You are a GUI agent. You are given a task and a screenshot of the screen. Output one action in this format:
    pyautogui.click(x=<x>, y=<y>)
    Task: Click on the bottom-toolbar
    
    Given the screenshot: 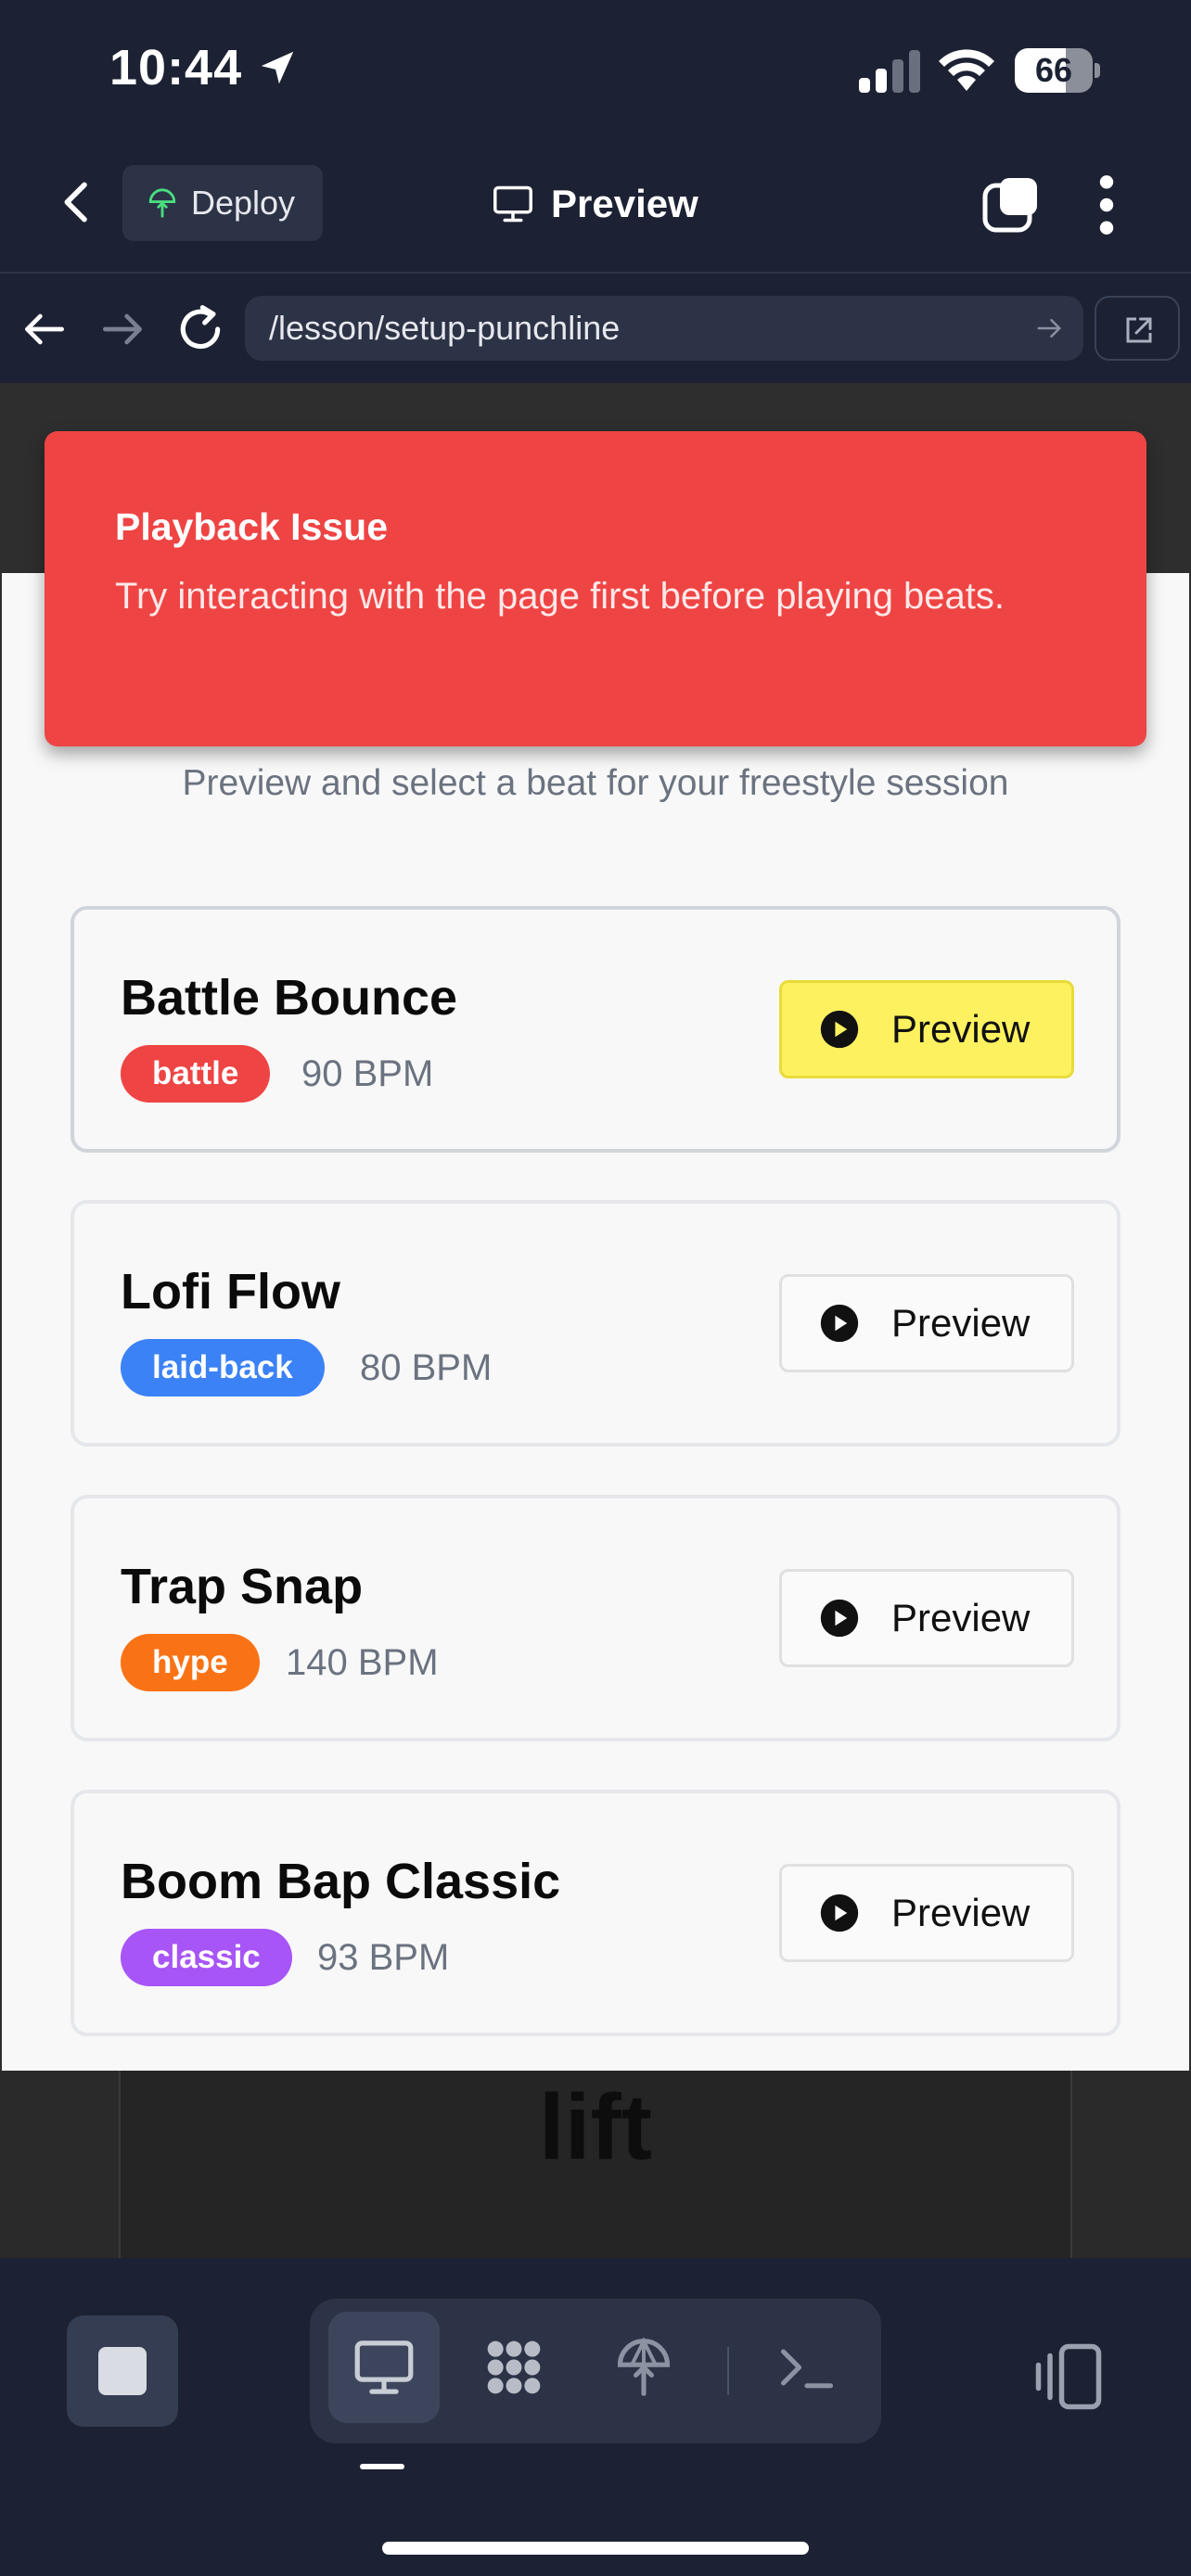 What is the action you would take?
    pyautogui.click(x=595, y=2417)
    